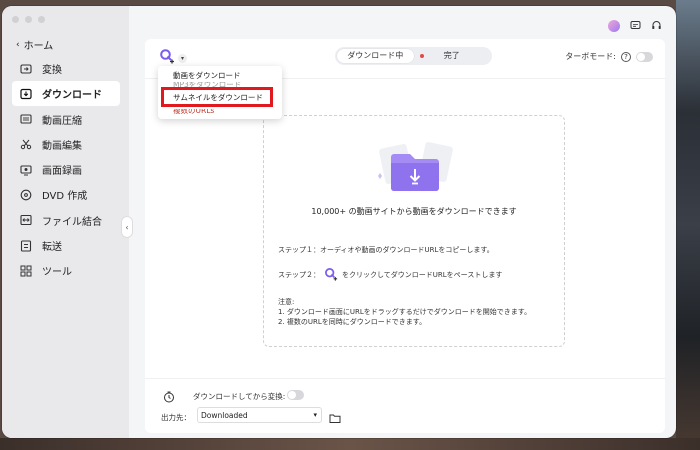 This screenshot has height=450, width=700. I want to click on note-2: 2. 複数のURLを同時にダウンロードできます。, so click(352, 322).